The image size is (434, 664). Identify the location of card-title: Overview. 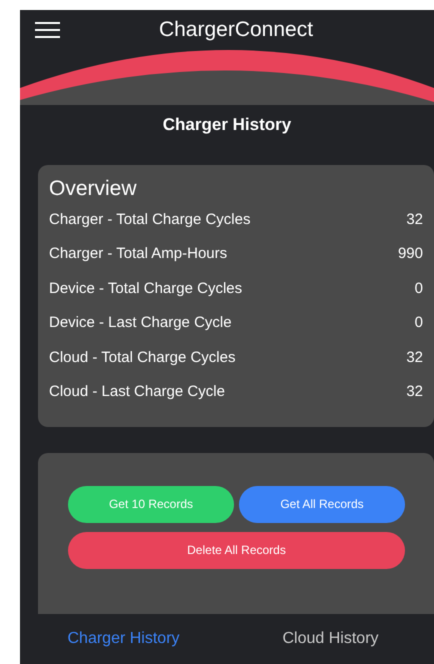
(93, 189).